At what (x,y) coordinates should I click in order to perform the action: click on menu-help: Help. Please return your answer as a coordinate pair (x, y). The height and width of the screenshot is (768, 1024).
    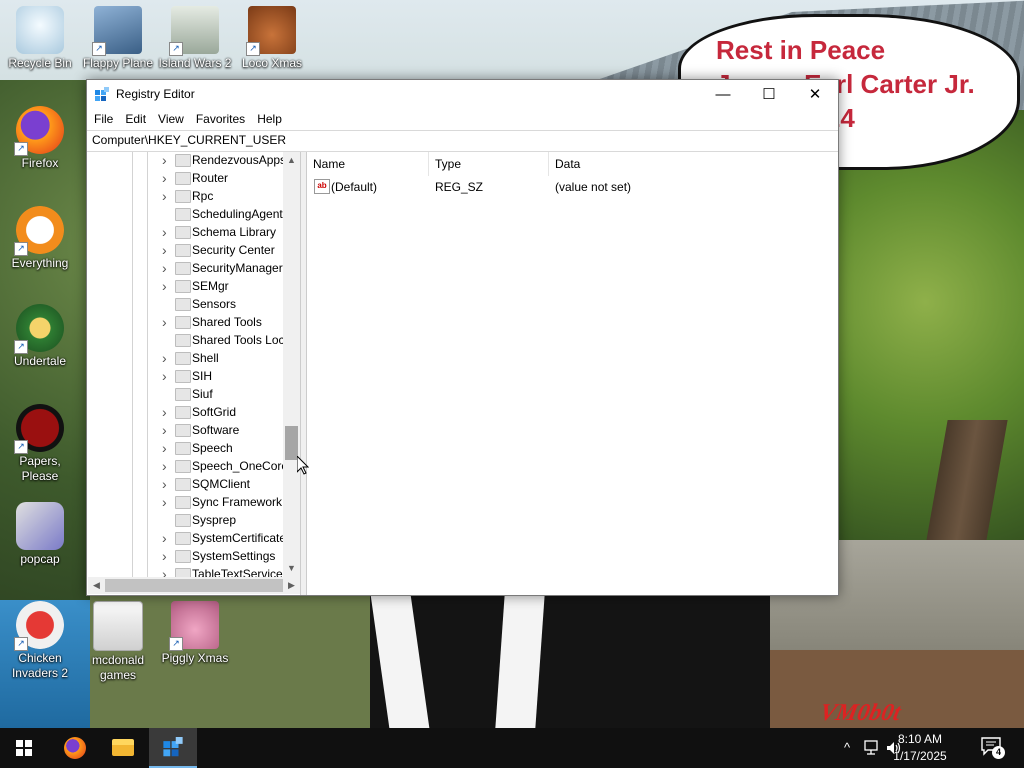
    Looking at the image, I should click on (268, 119).